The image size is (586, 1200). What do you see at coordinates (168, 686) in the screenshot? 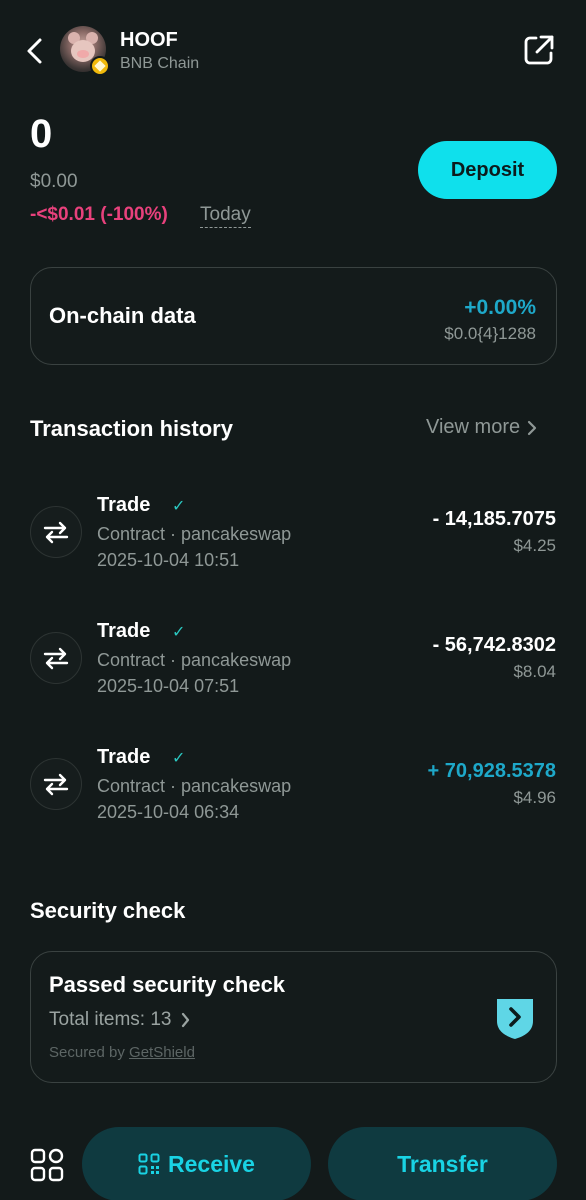
I see `transaction-date: 2025-10-04 07:51` at bounding box center [168, 686].